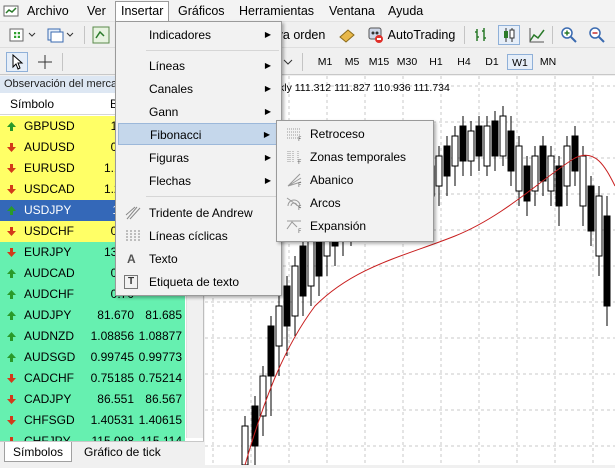  Describe the element at coordinates (92, 399) in the screenshot. I see `market-watch-row: CADJPY 86.551 86.567` at that location.